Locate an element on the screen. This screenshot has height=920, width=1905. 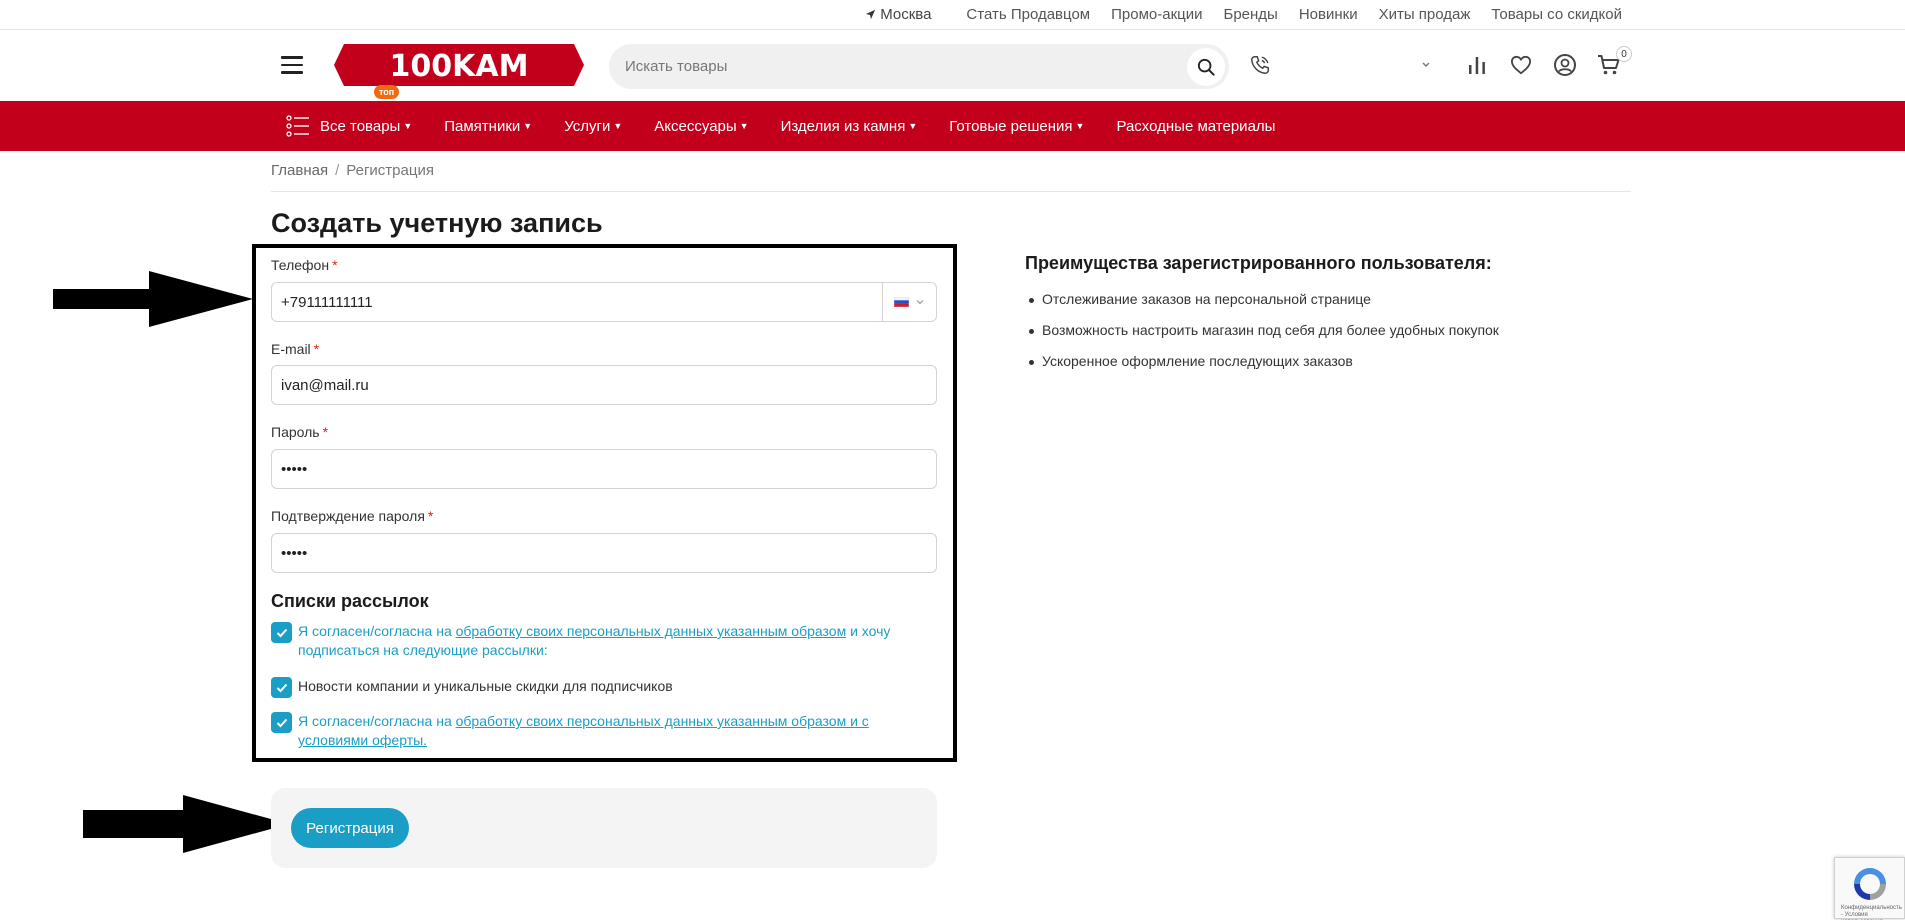
email-label: E-mail * is located at coordinates (295, 349).